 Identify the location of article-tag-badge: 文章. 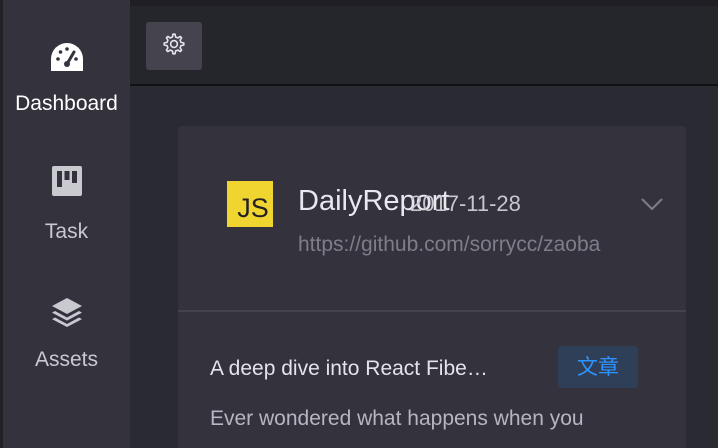
(598, 367).